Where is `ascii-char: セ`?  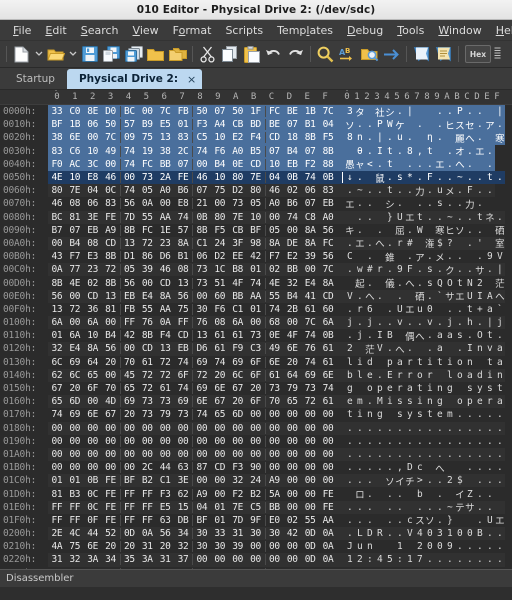
ascii-char: セ is located at coordinates (470, 125).